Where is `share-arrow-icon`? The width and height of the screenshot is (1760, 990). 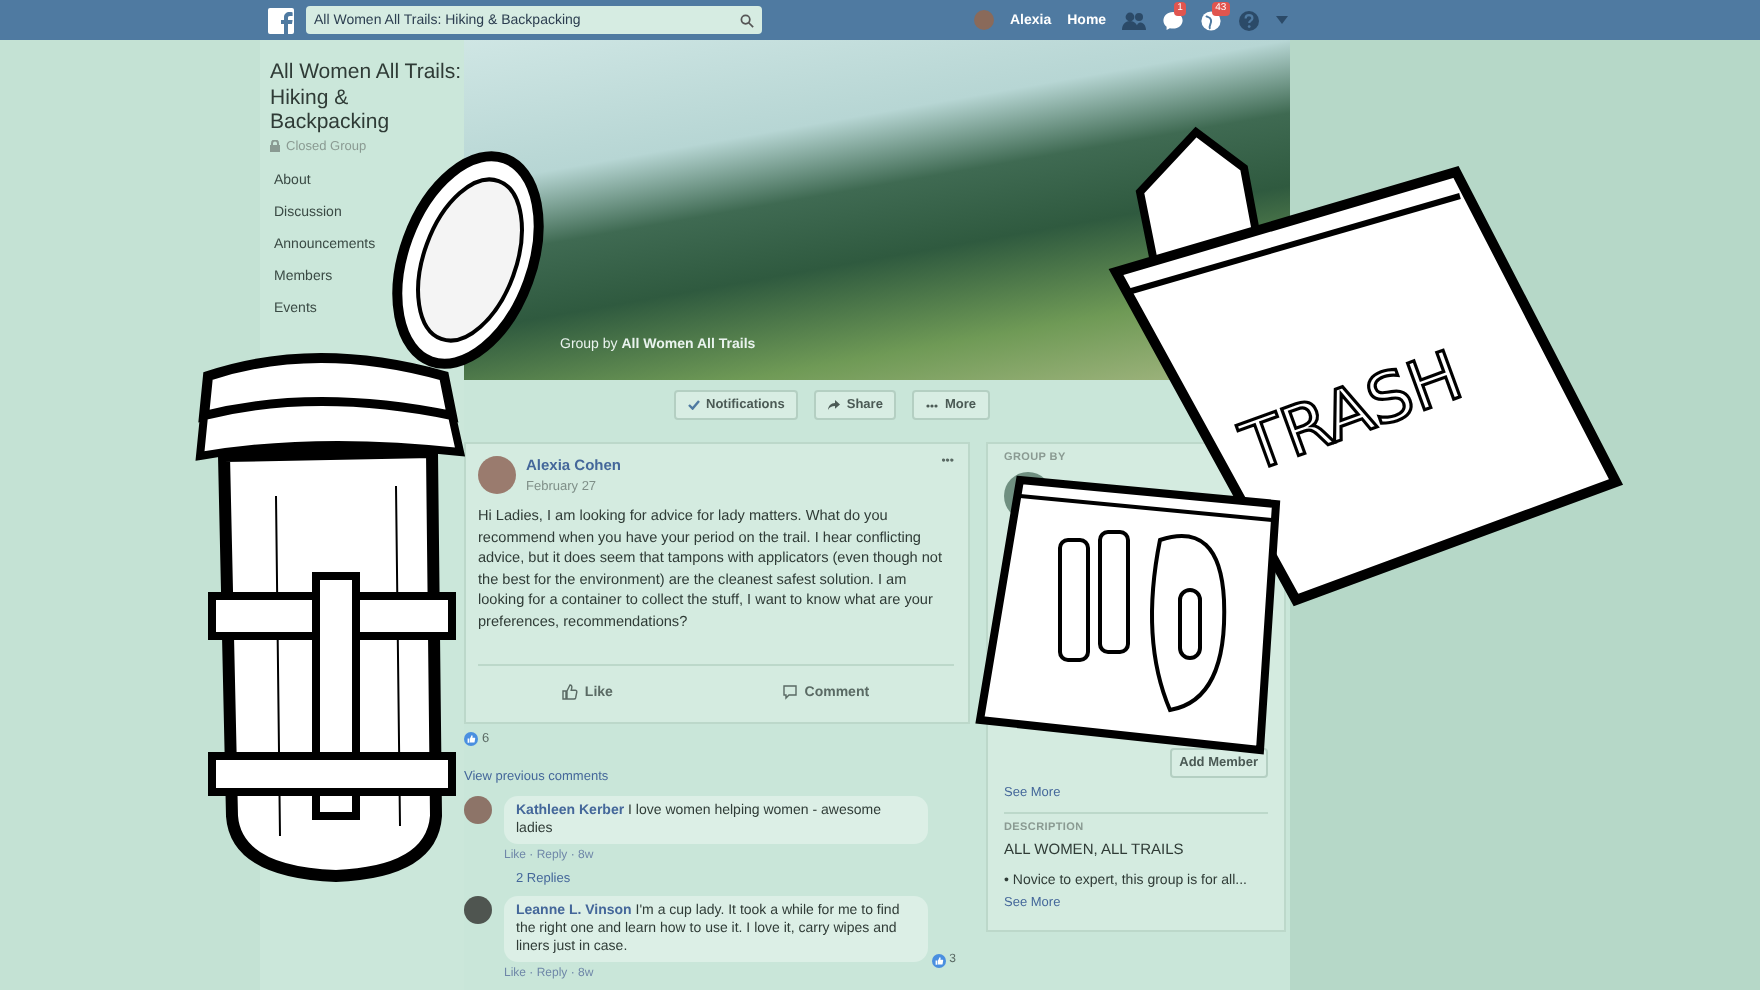
share-arrow-icon is located at coordinates (834, 405).